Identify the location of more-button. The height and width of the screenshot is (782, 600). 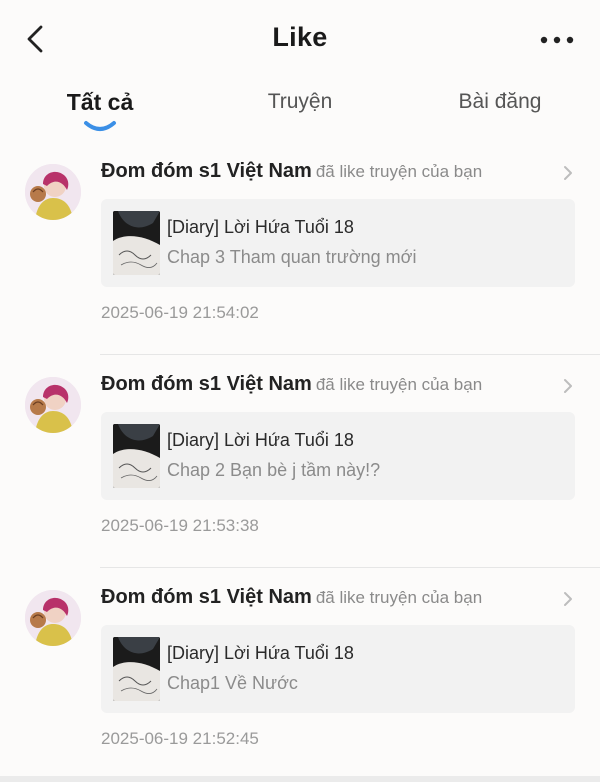
(557, 40).